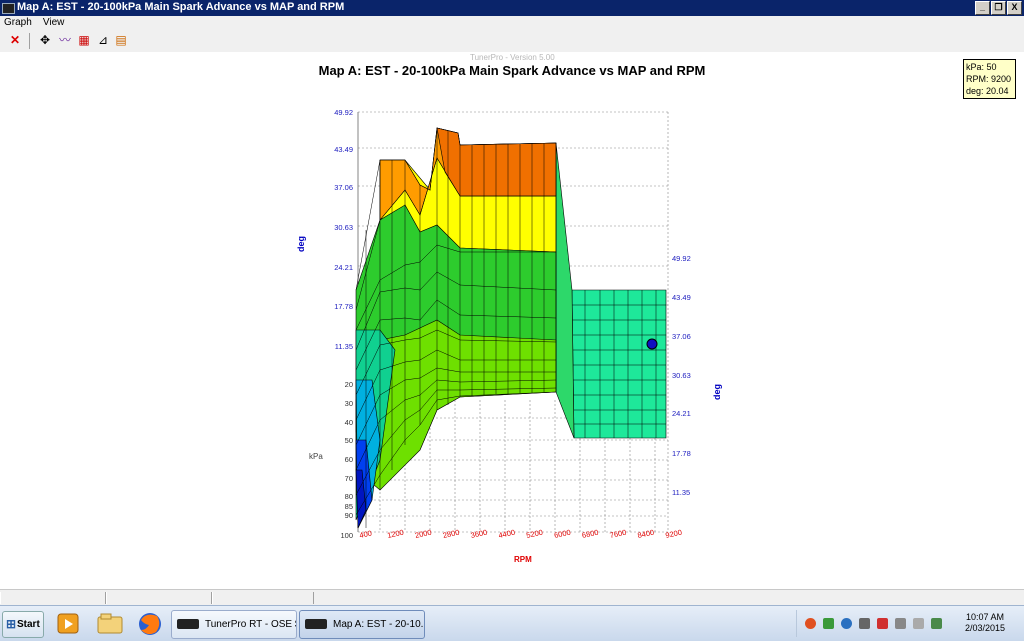 The width and height of the screenshot is (1024, 641). Describe the element at coordinates (681, 453) in the screenshot. I see `z-tick-label-right: 17.78` at that location.